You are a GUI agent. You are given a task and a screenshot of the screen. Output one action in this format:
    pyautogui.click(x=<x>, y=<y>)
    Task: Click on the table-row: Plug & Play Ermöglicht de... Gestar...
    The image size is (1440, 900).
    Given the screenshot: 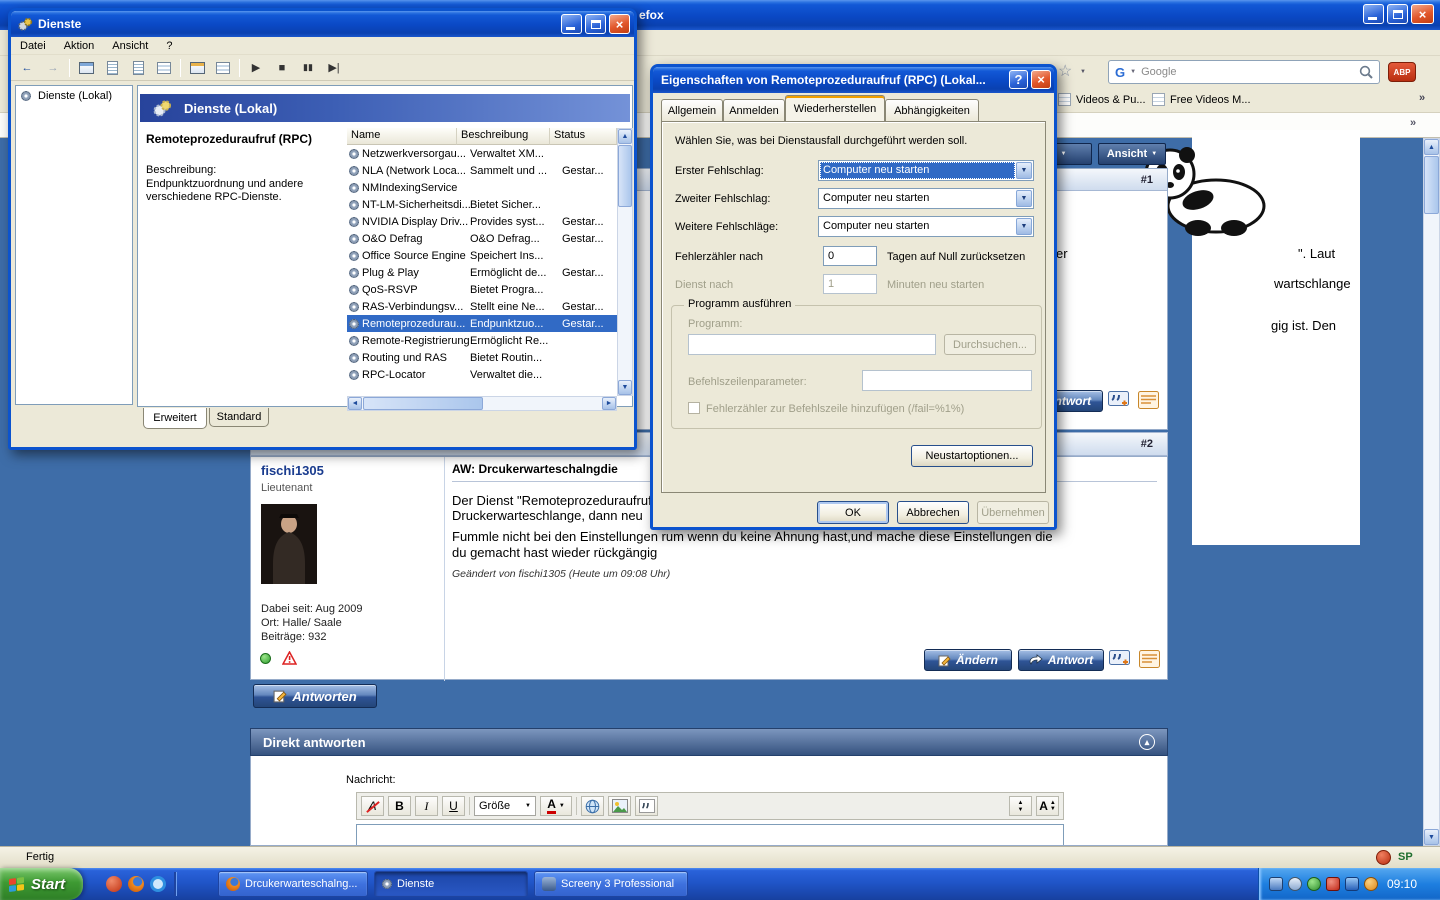 What is the action you would take?
    pyautogui.click(x=482, y=272)
    